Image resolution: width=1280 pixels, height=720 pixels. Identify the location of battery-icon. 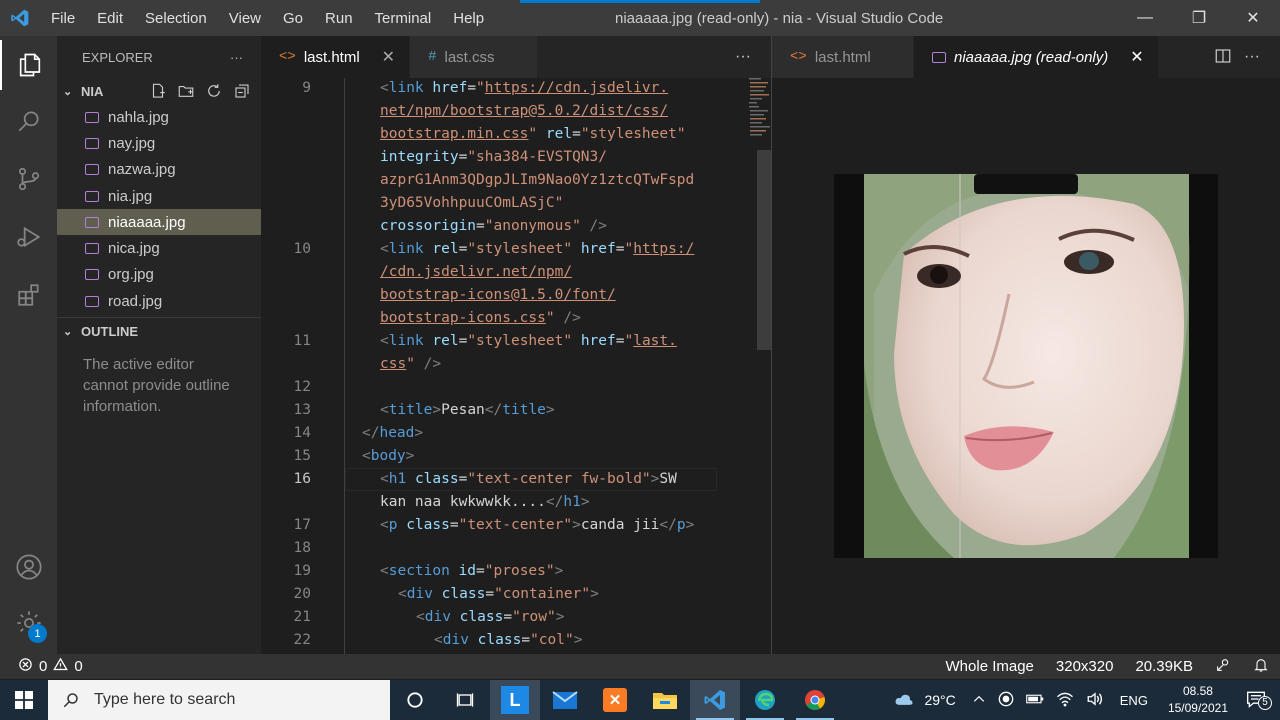
(1035, 700).